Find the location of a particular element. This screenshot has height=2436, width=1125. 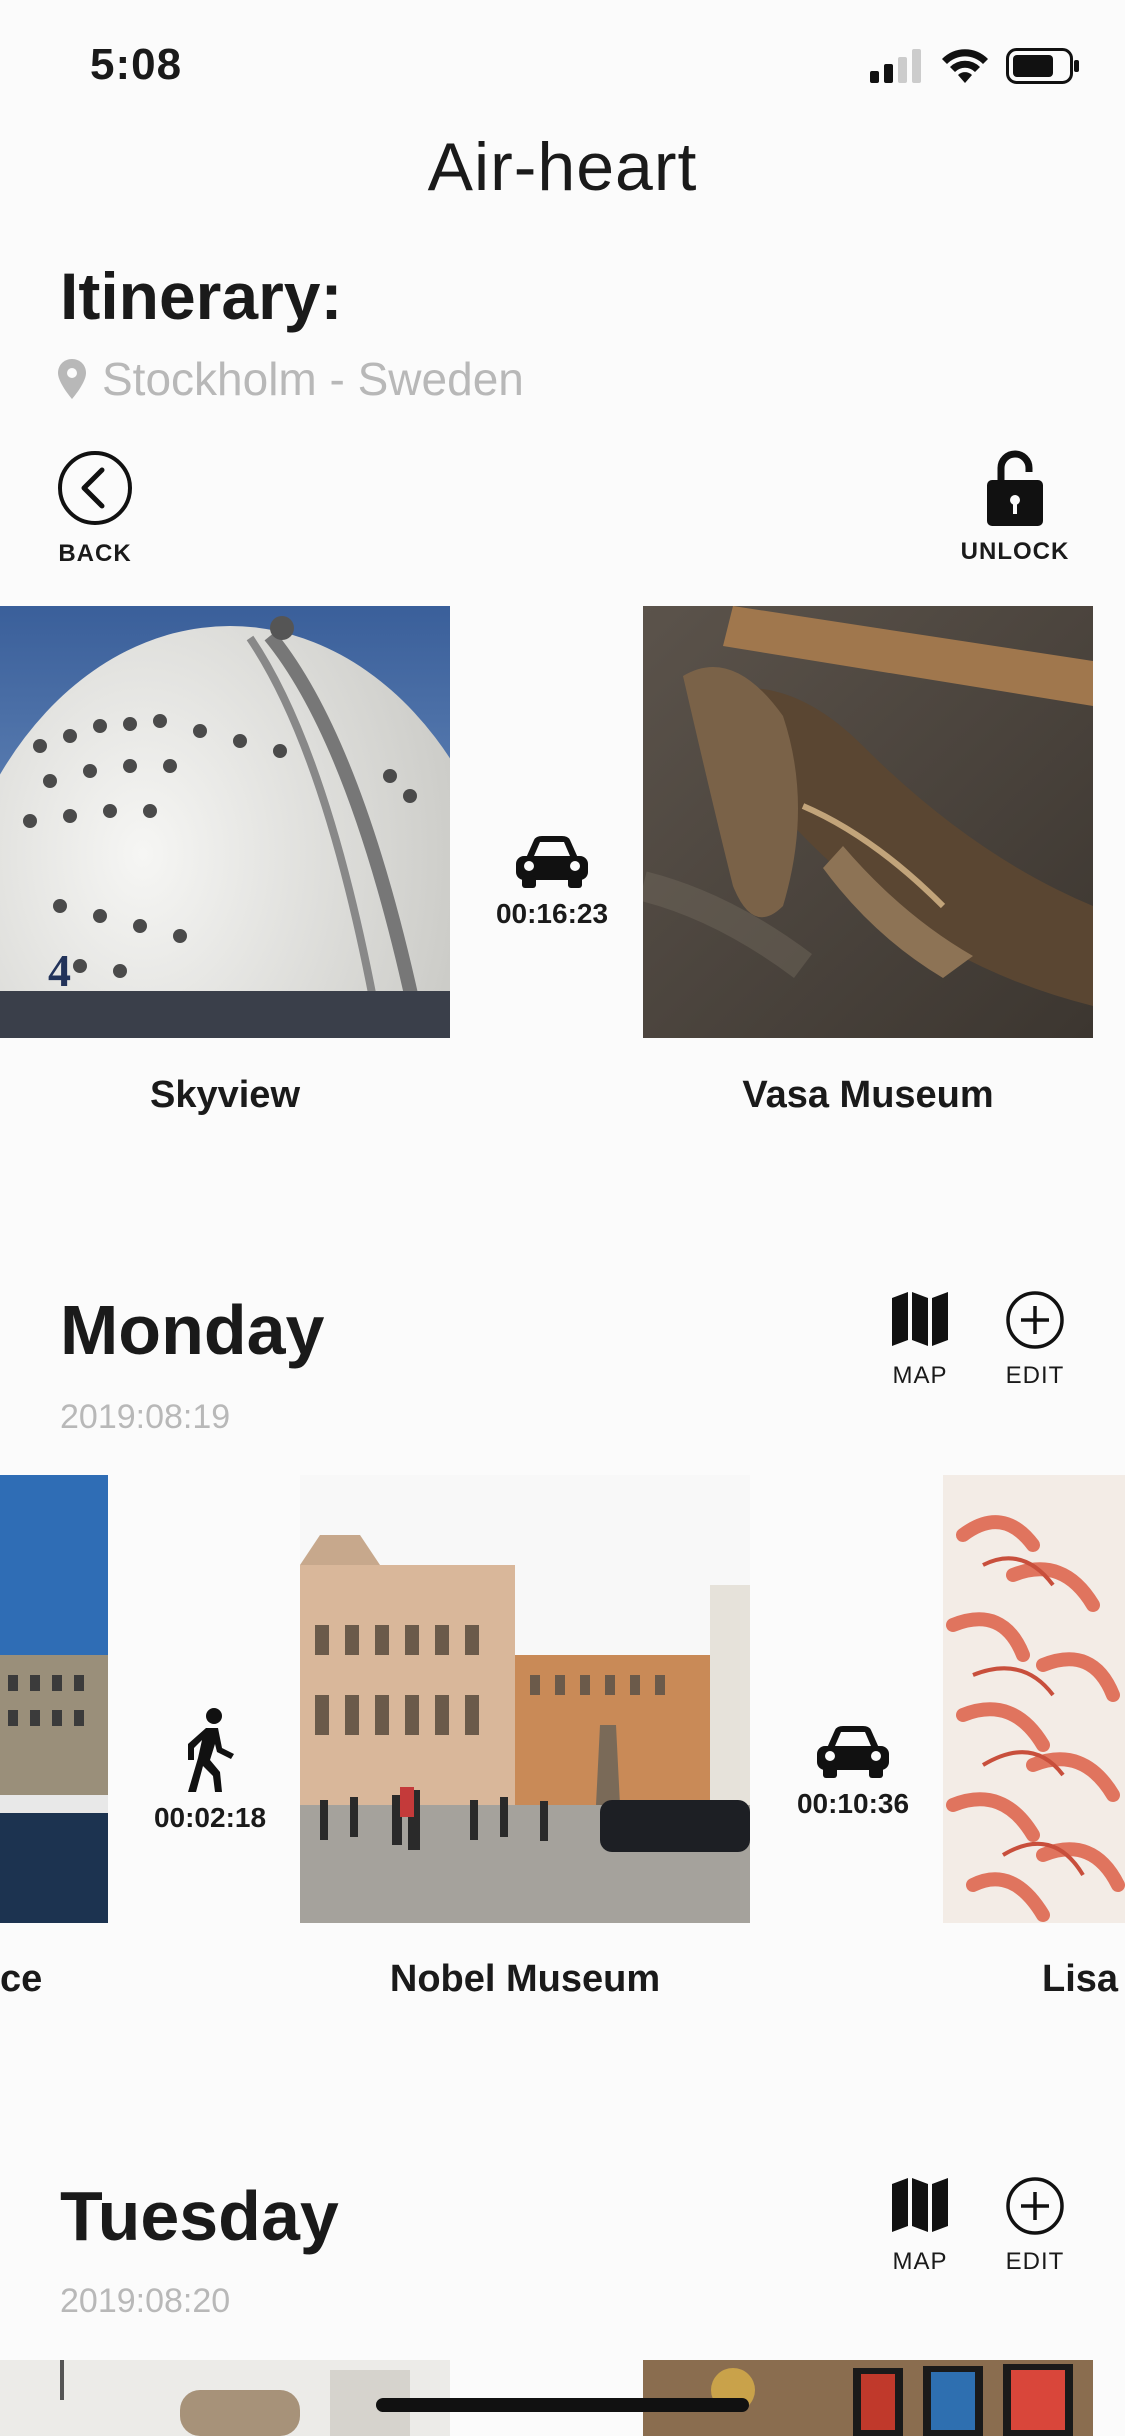

transit-time: 00:10:36 is located at coordinates (853, 1803).